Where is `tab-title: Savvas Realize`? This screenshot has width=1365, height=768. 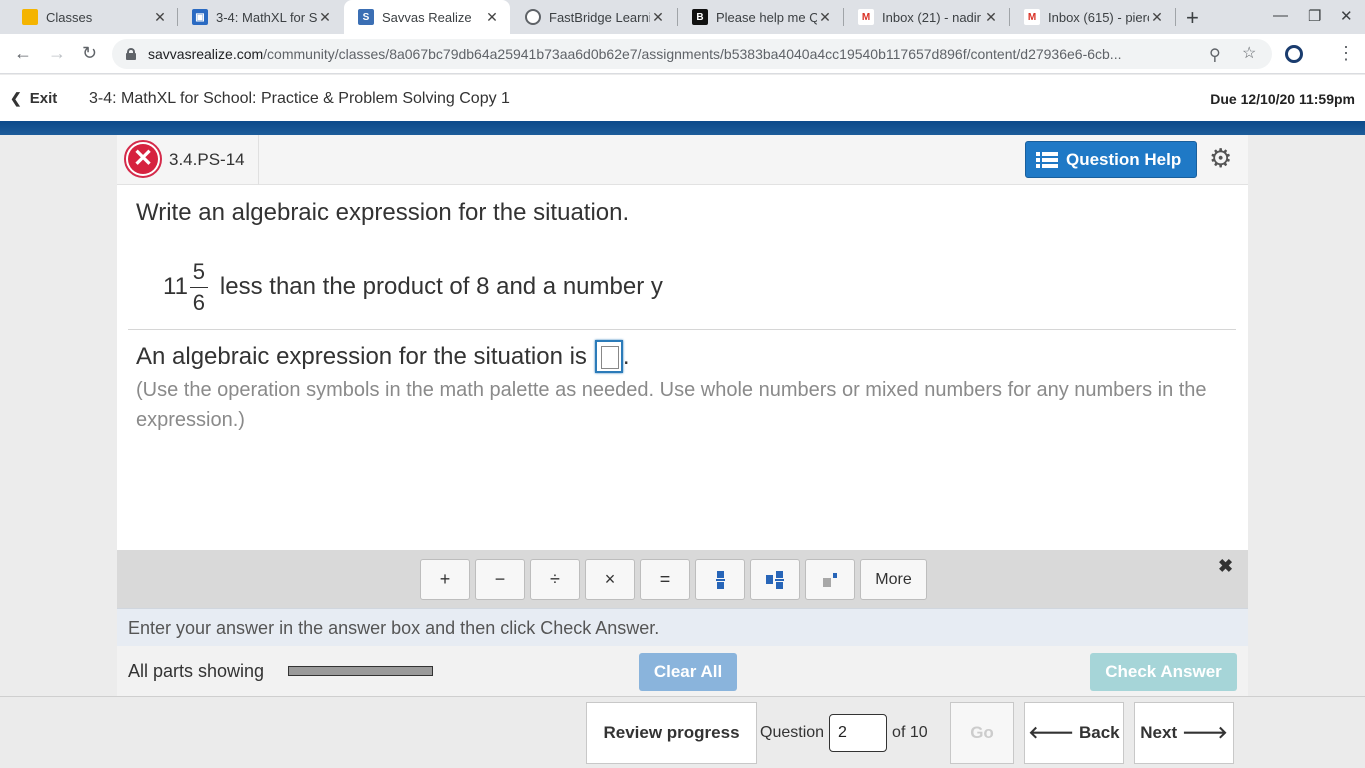 tab-title: Savvas Realize is located at coordinates (427, 17).